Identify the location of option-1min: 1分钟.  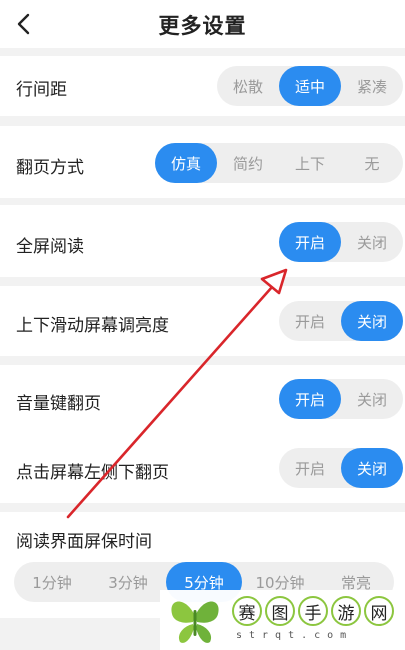
(52, 582).